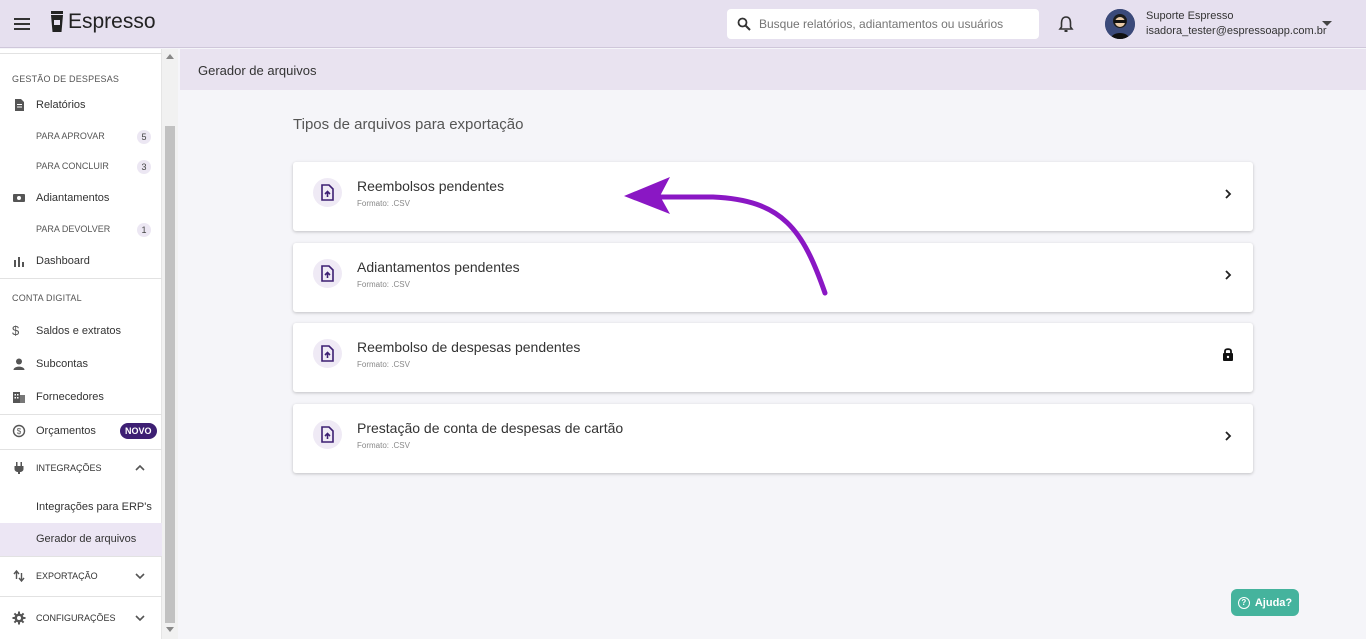 The height and width of the screenshot is (639, 1366). What do you see at coordinates (170, 374) in the screenshot?
I see `scroll-thumb` at bounding box center [170, 374].